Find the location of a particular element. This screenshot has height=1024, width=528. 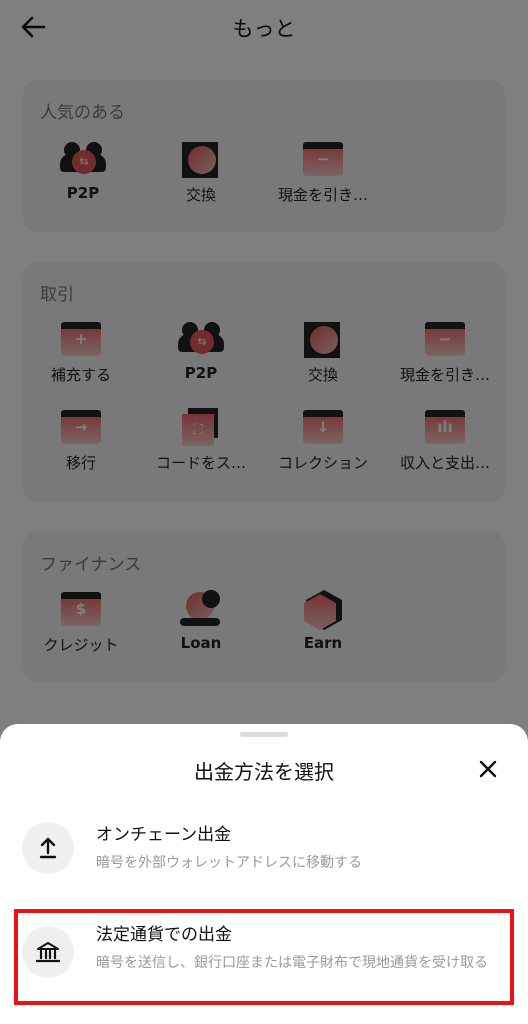

option-description: 暗号を外部ウォレットアドレスに移動する is located at coordinates (229, 863).